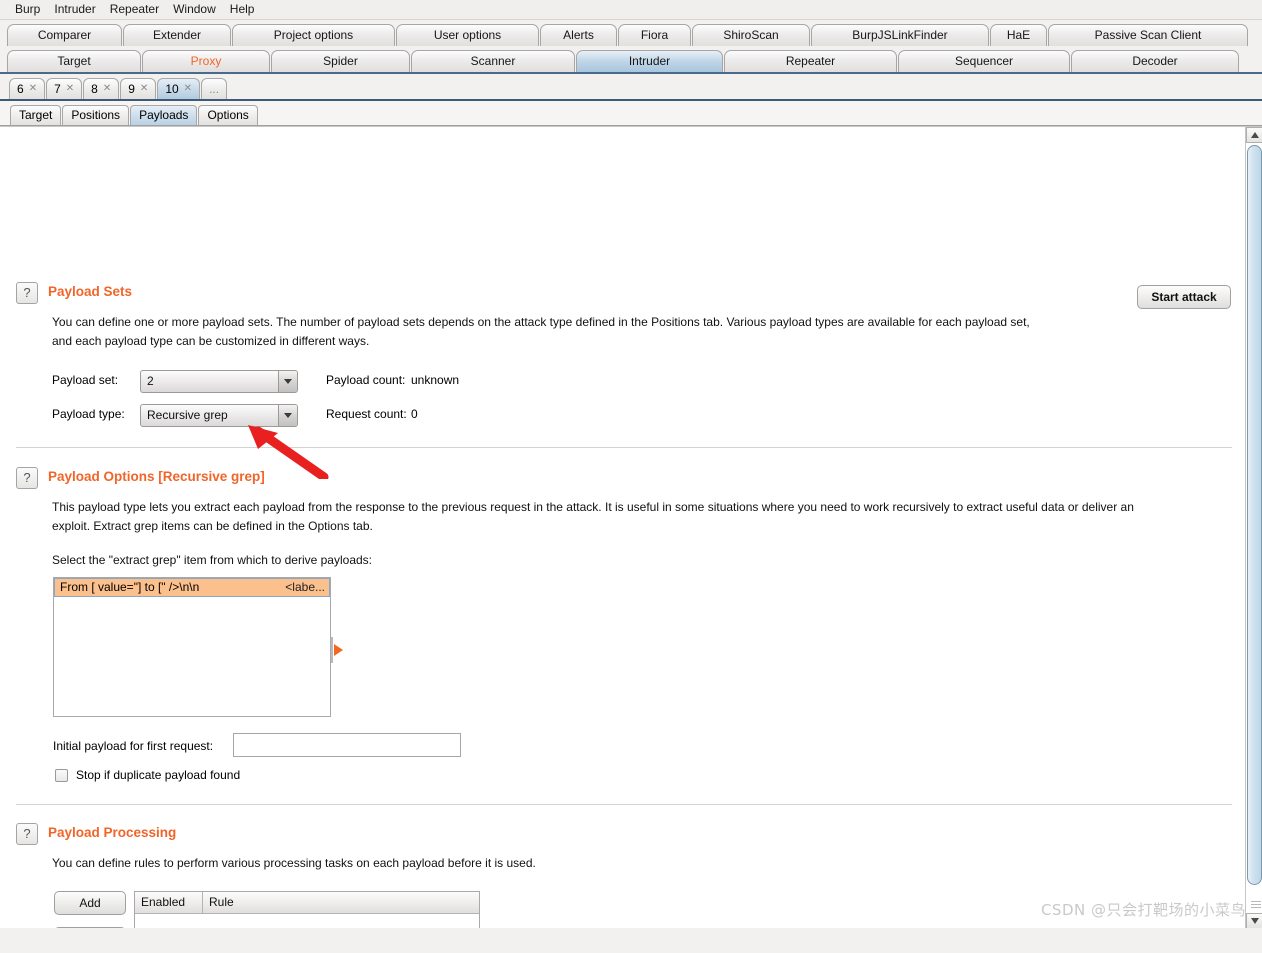 This screenshot has height=953, width=1262. I want to click on scroll-down-button, so click(1254, 920).